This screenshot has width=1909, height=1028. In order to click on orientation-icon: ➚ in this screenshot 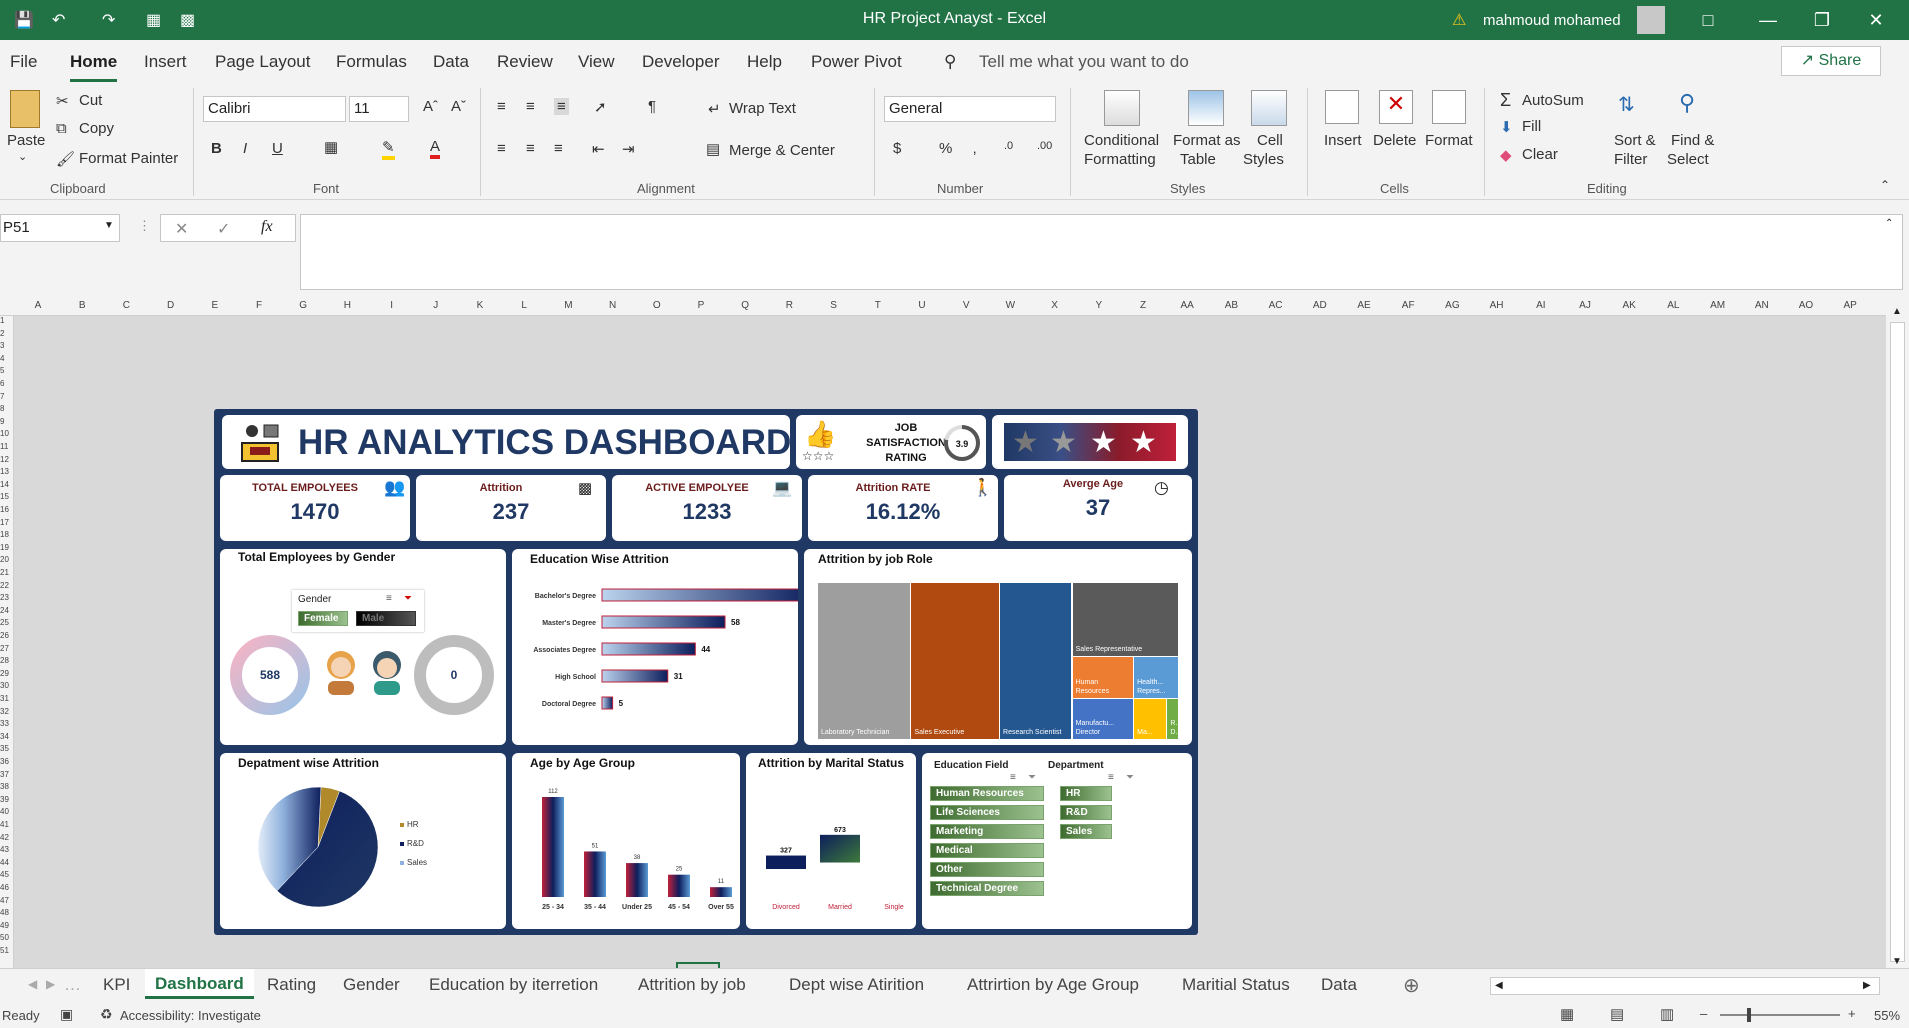, I will do `click(600, 107)`.